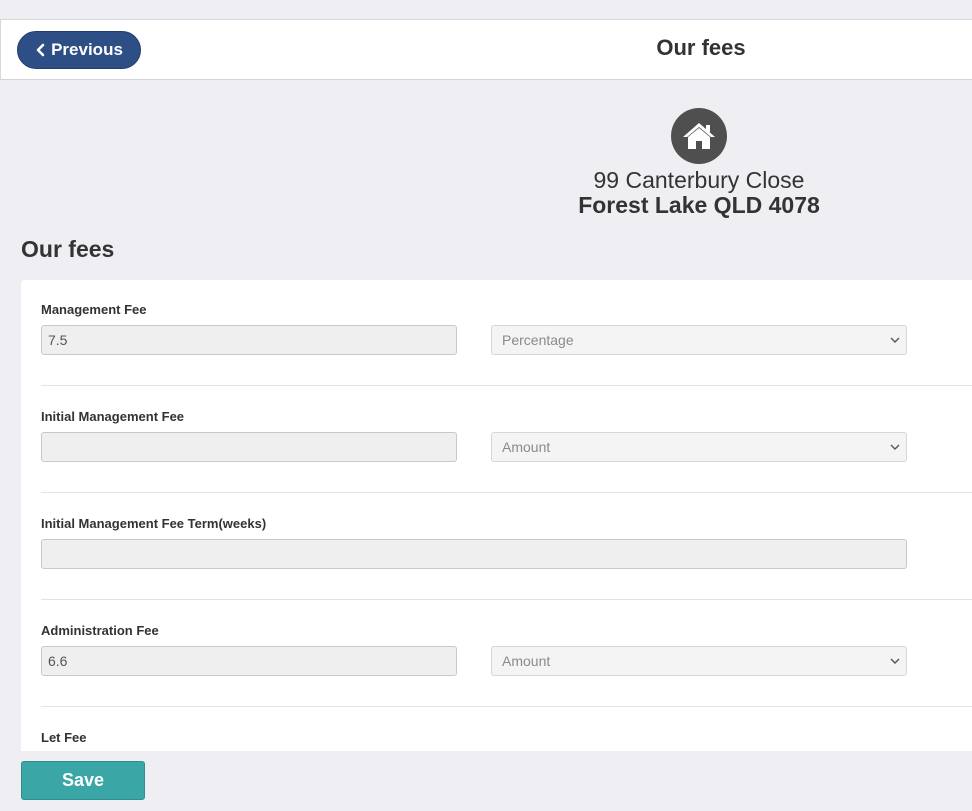 The width and height of the screenshot is (972, 811). What do you see at coordinates (486, 49) in the screenshot?
I see `top-bar: Previous Our fees` at bounding box center [486, 49].